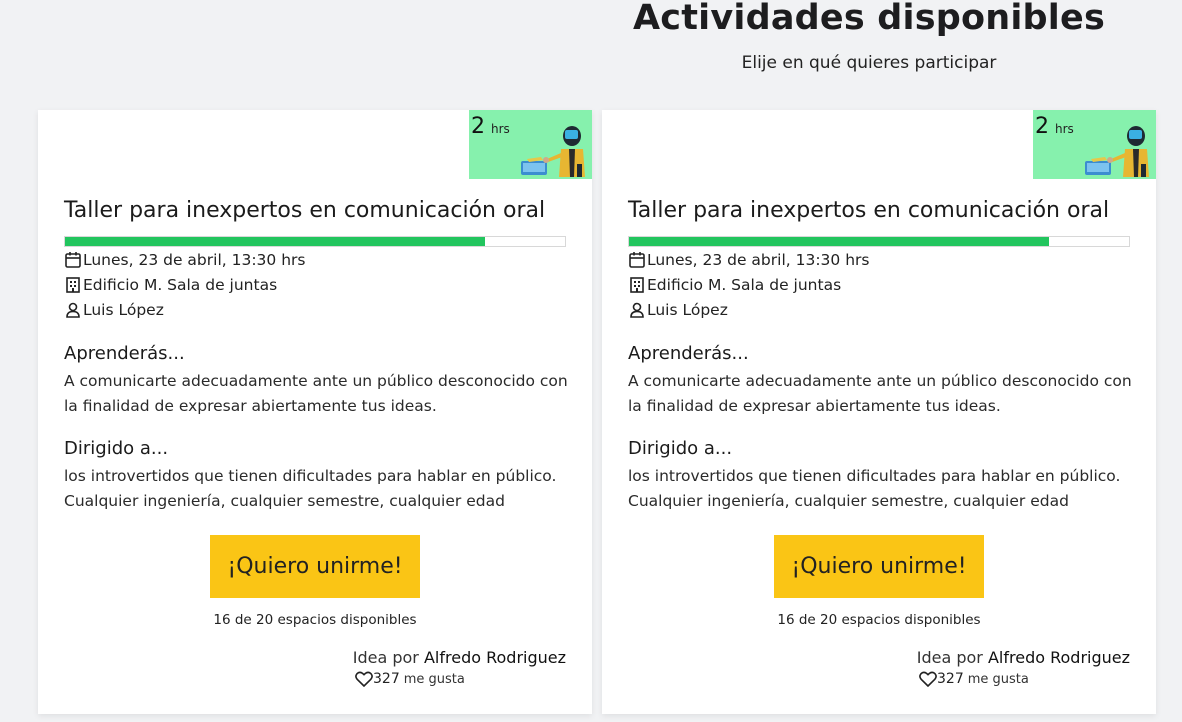 The height and width of the screenshot is (722, 1182). What do you see at coordinates (869, 19) in the screenshot?
I see `page-title: Actividades disponibles` at bounding box center [869, 19].